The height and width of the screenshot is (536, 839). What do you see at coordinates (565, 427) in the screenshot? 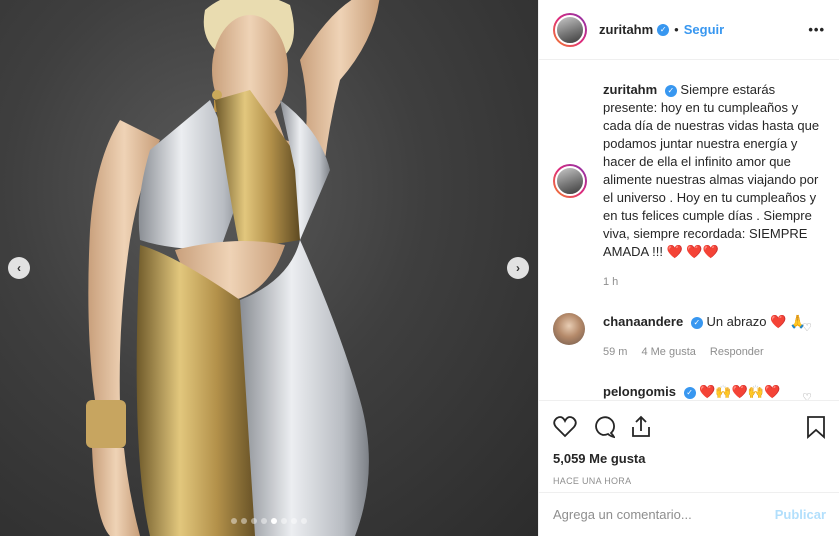
I see `heart-icon` at bounding box center [565, 427].